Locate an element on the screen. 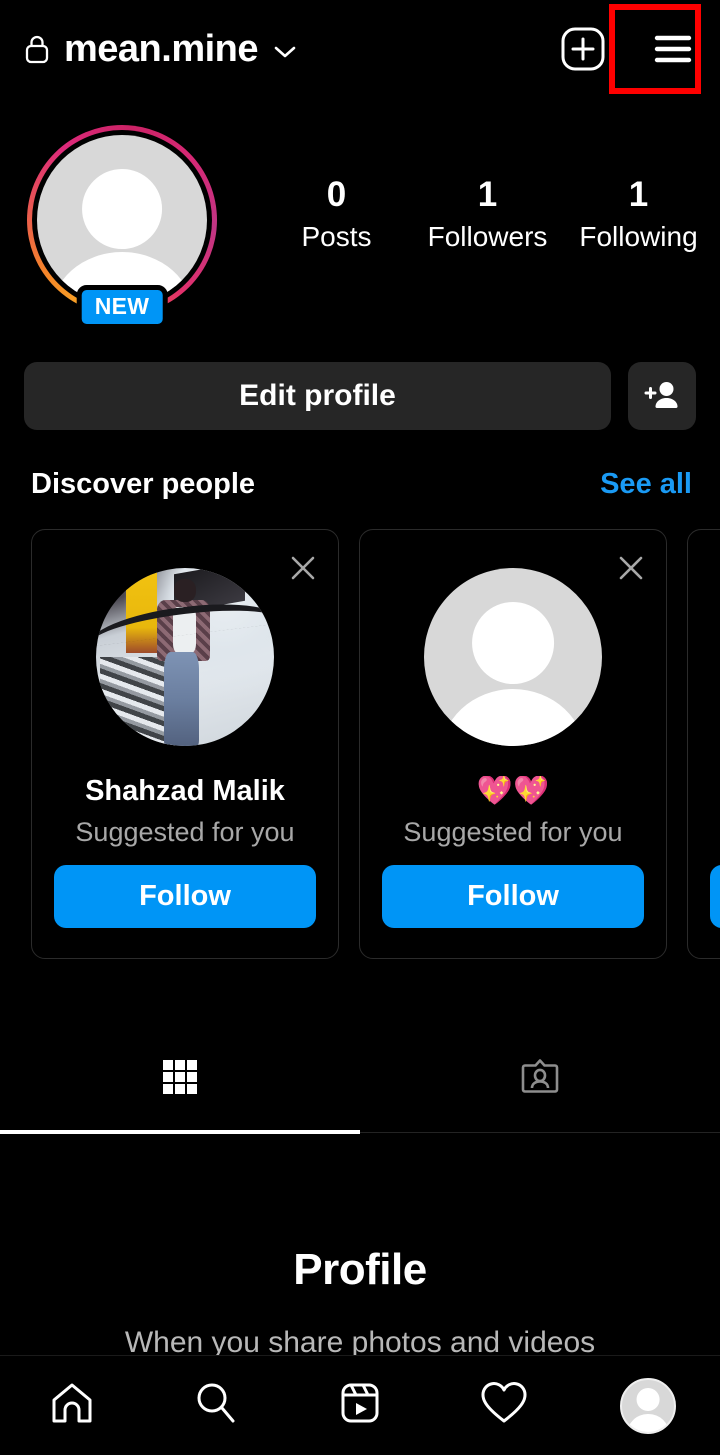 The height and width of the screenshot is (1455, 720). profile-stats: 0 Posts 1 Followers 1 Following is located at coordinates (490, 214).